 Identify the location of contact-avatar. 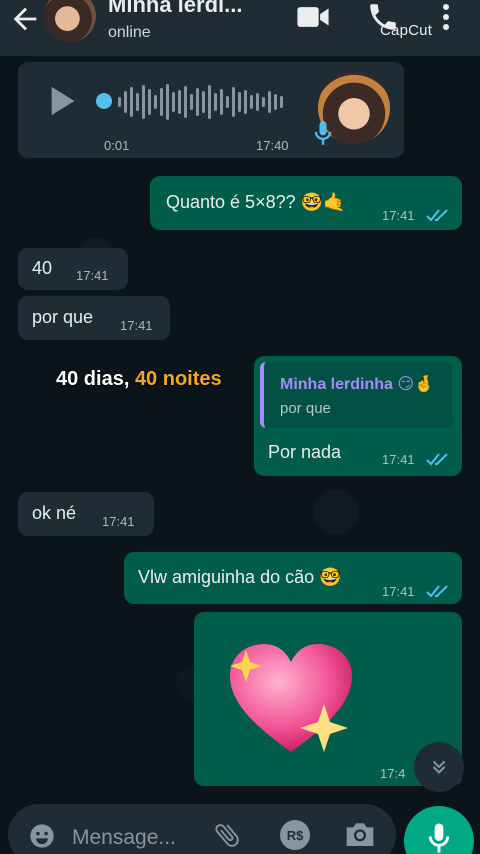
(70, 21).